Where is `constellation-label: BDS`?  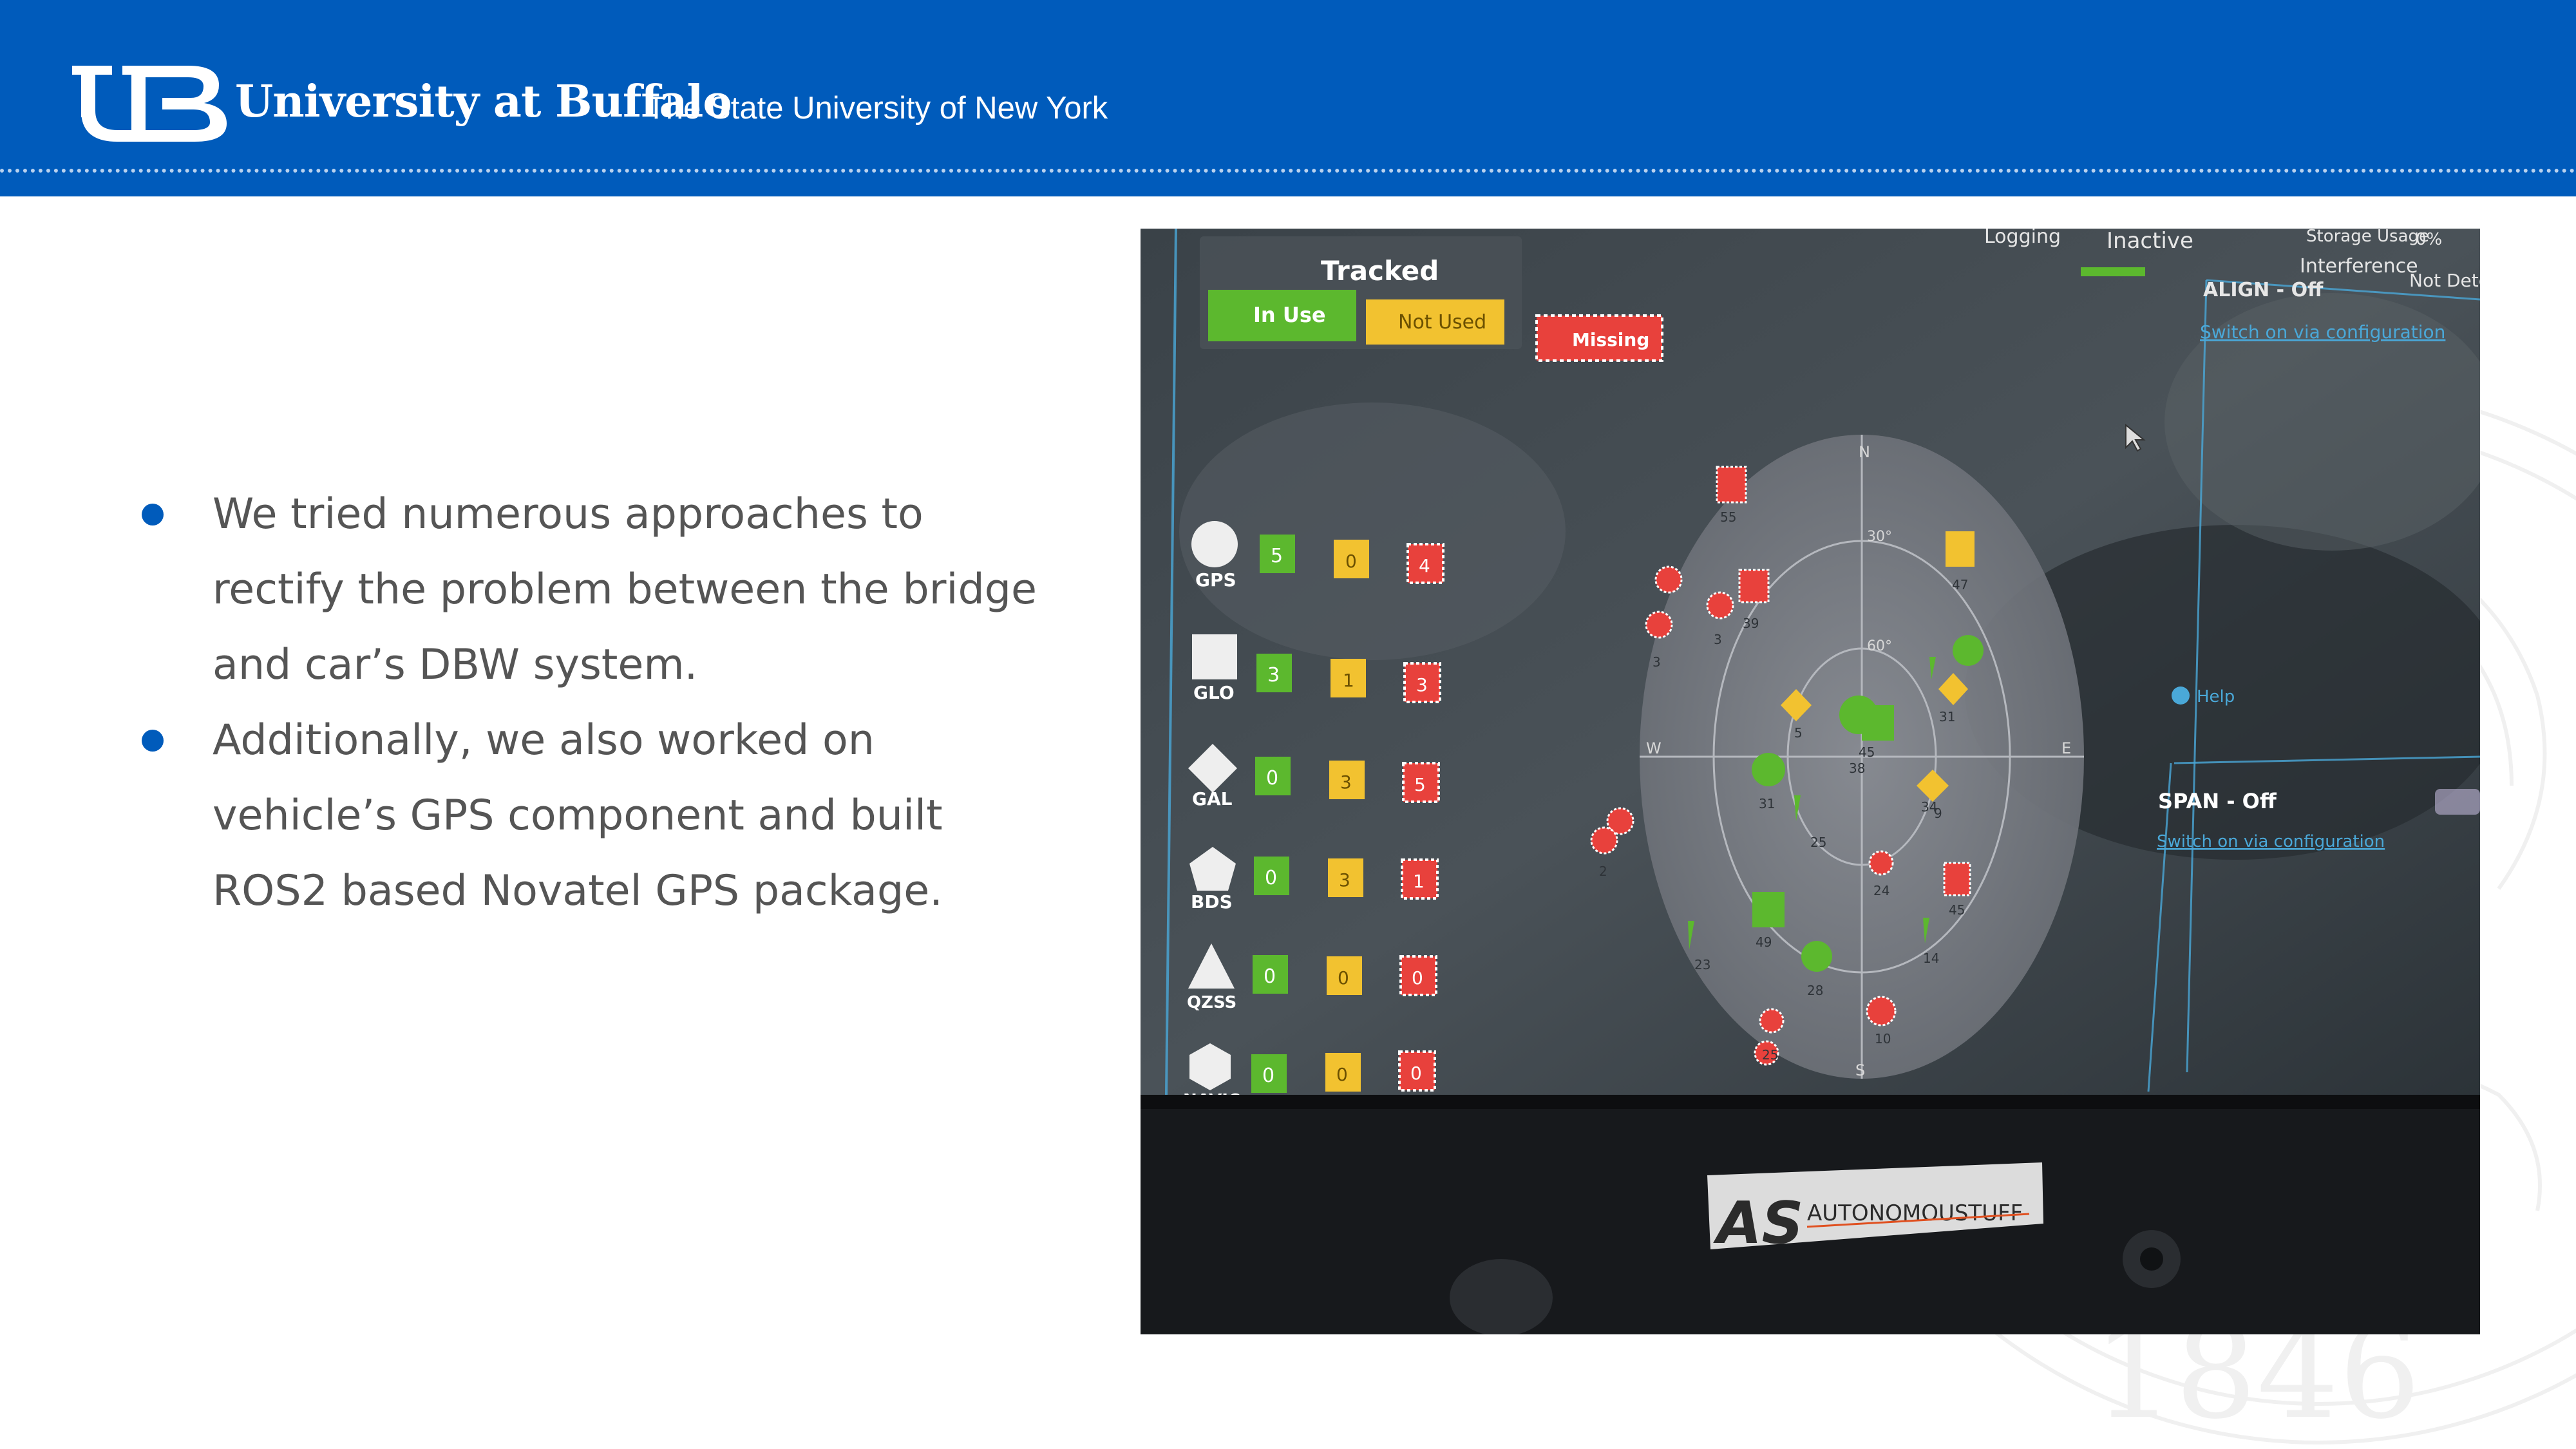 constellation-label: BDS is located at coordinates (1212, 902).